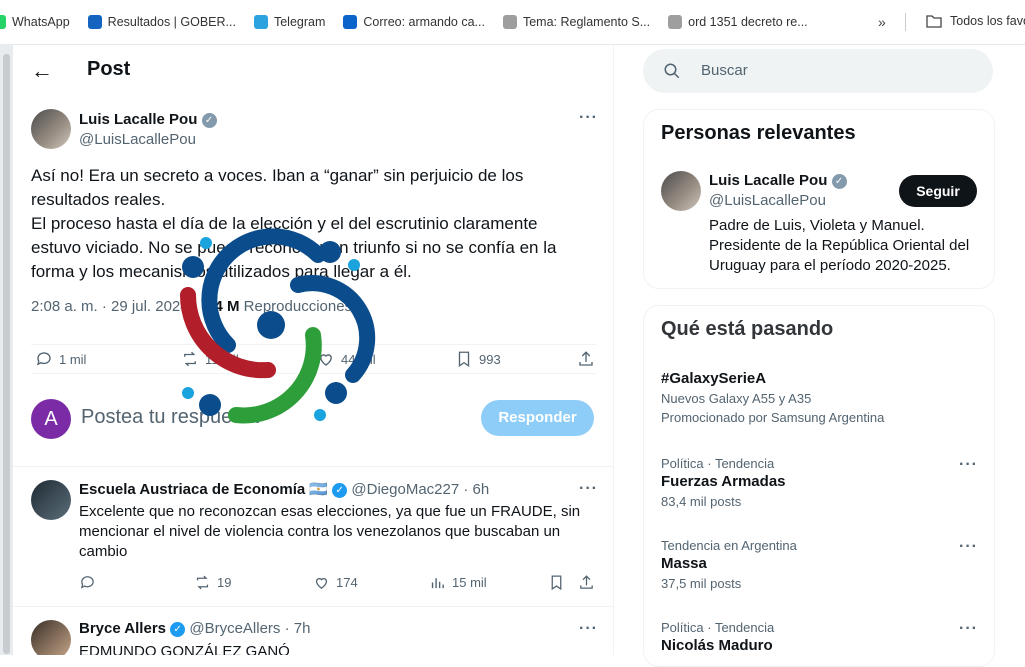 The height and width of the screenshot is (667, 1025). What do you see at coordinates (122, 628) in the screenshot?
I see `author-name: Bryce Allers` at bounding box center [122, 628].